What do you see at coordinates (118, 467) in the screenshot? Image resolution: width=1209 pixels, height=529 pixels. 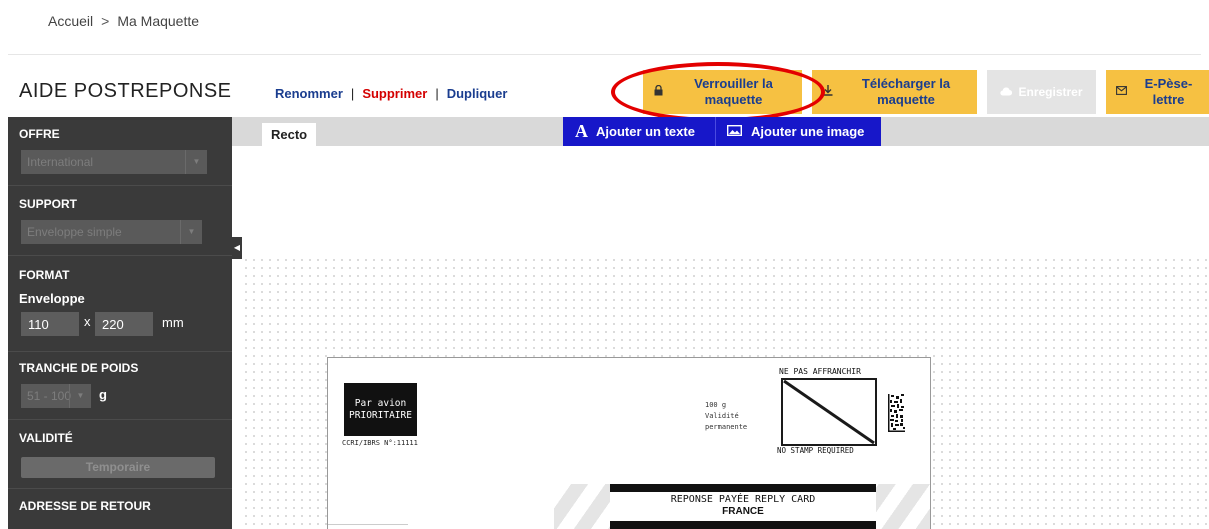 I see `validity-temporary-button: Temporaire` at bounding box center [118, 467].